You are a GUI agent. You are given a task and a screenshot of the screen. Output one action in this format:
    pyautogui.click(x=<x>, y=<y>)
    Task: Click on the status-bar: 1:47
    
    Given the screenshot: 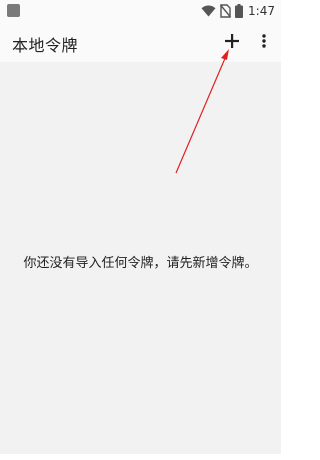 What is the action you would take?
    pyautogui.click(x=140, y=11)
    